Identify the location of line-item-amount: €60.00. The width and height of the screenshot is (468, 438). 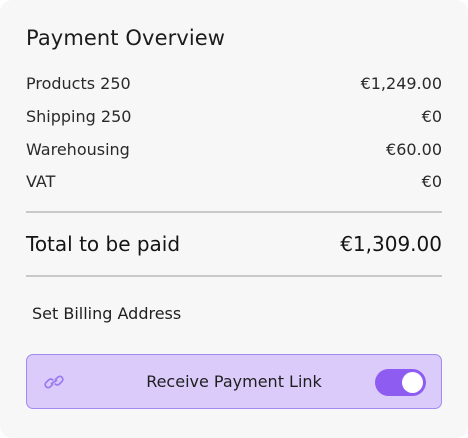
(414, 149).